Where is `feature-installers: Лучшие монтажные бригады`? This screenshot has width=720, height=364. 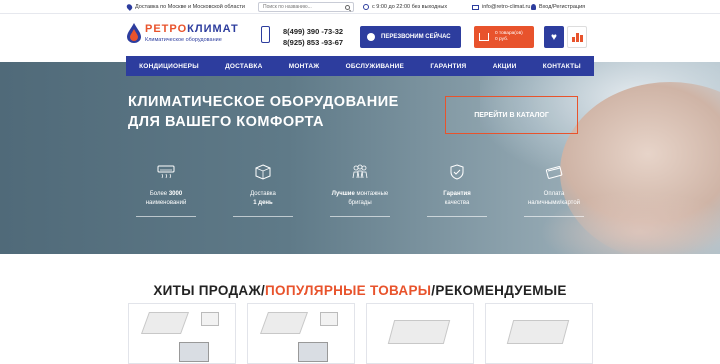 feature-installers: Лучшие монтажные бригады is located at coordinates (360, 190).